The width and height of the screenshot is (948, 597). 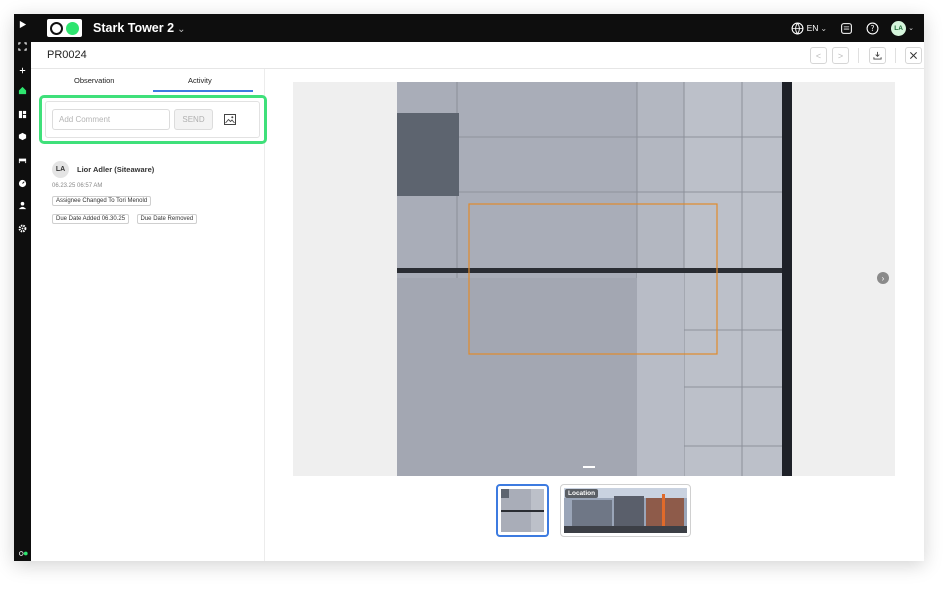 I want to click on thumbnail-image, so click(x=522, y=510).